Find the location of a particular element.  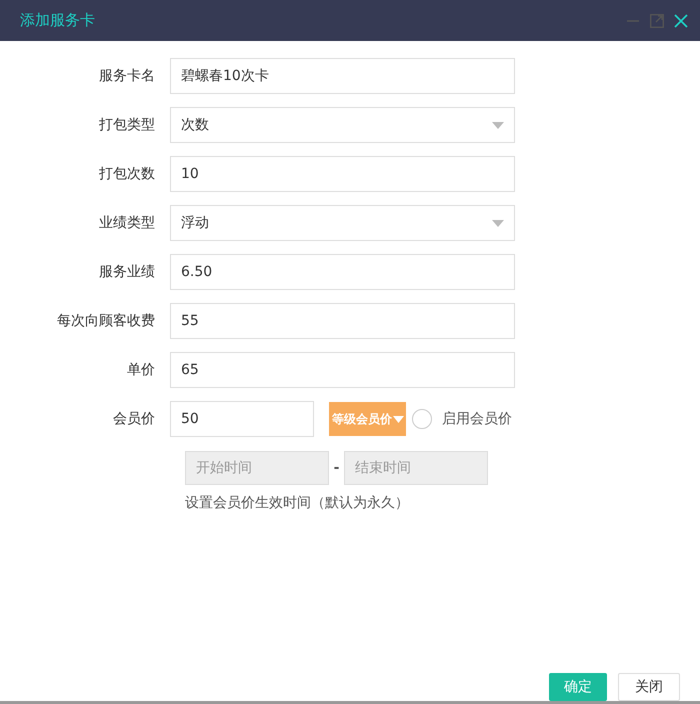

date-field: 结束时间 is located at coordinates (416, 468).